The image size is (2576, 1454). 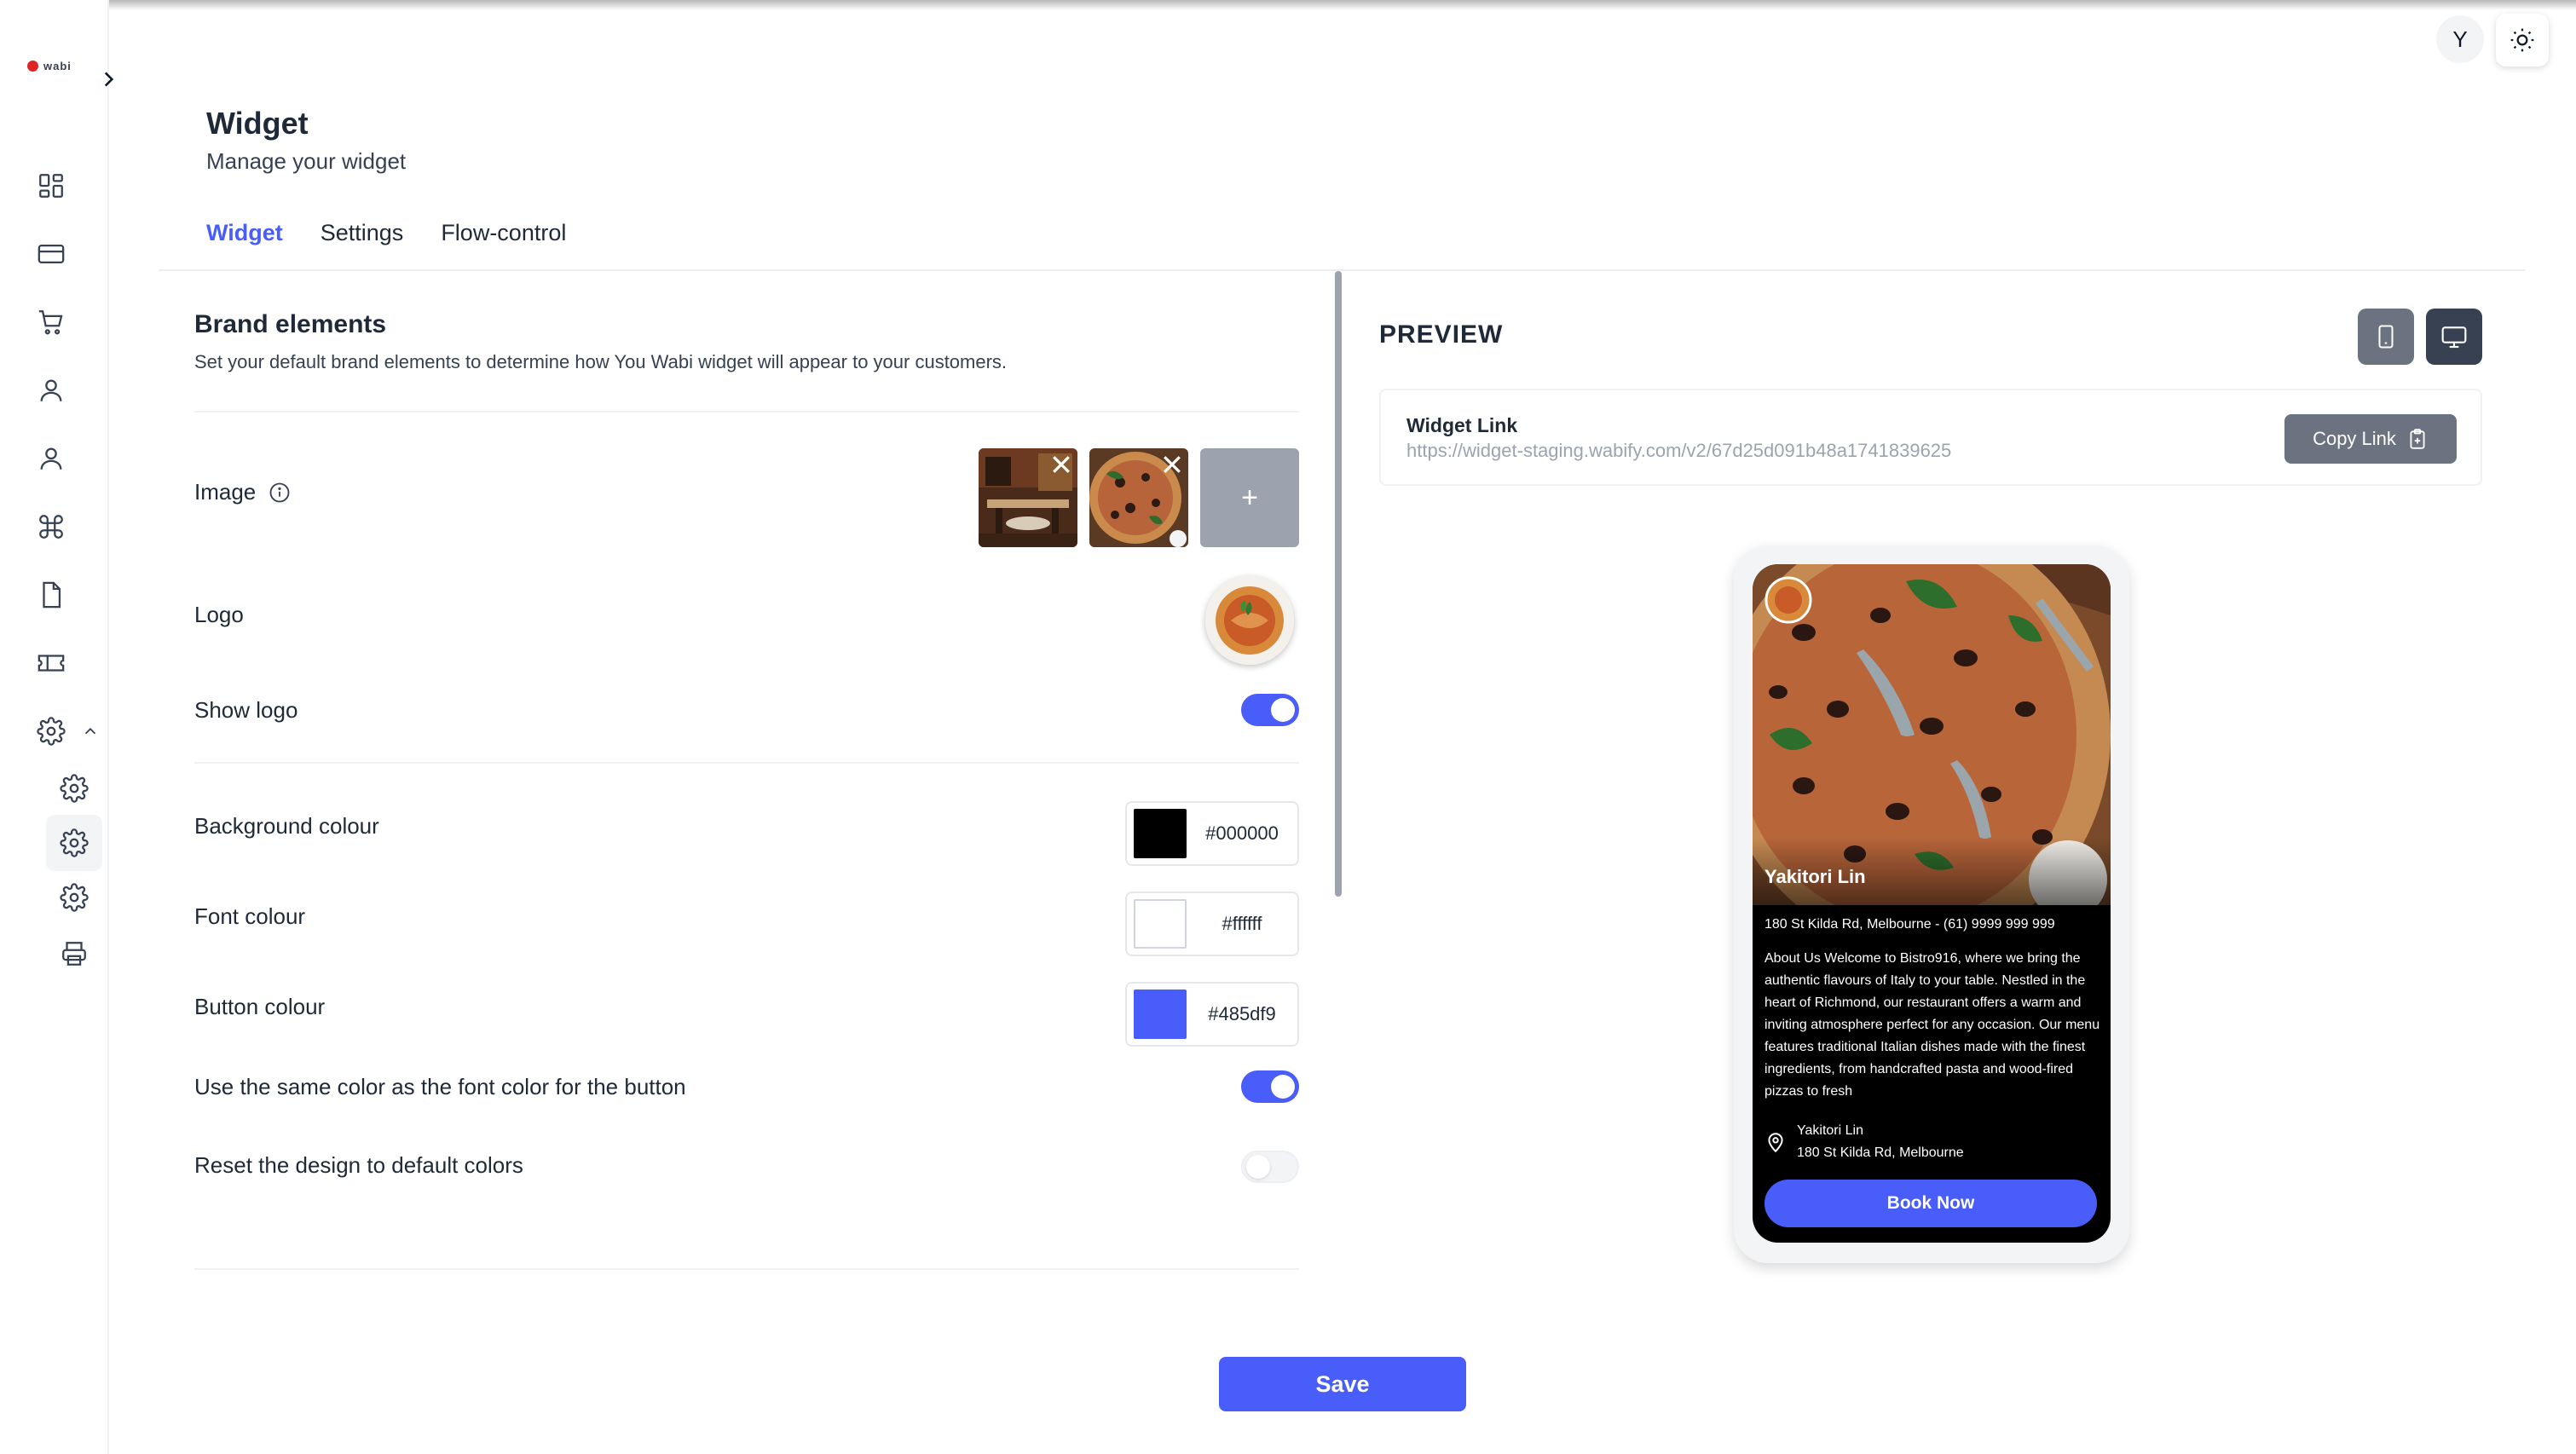 I want to click on background-colour-label: Background colour, so click(x=286, y=826).